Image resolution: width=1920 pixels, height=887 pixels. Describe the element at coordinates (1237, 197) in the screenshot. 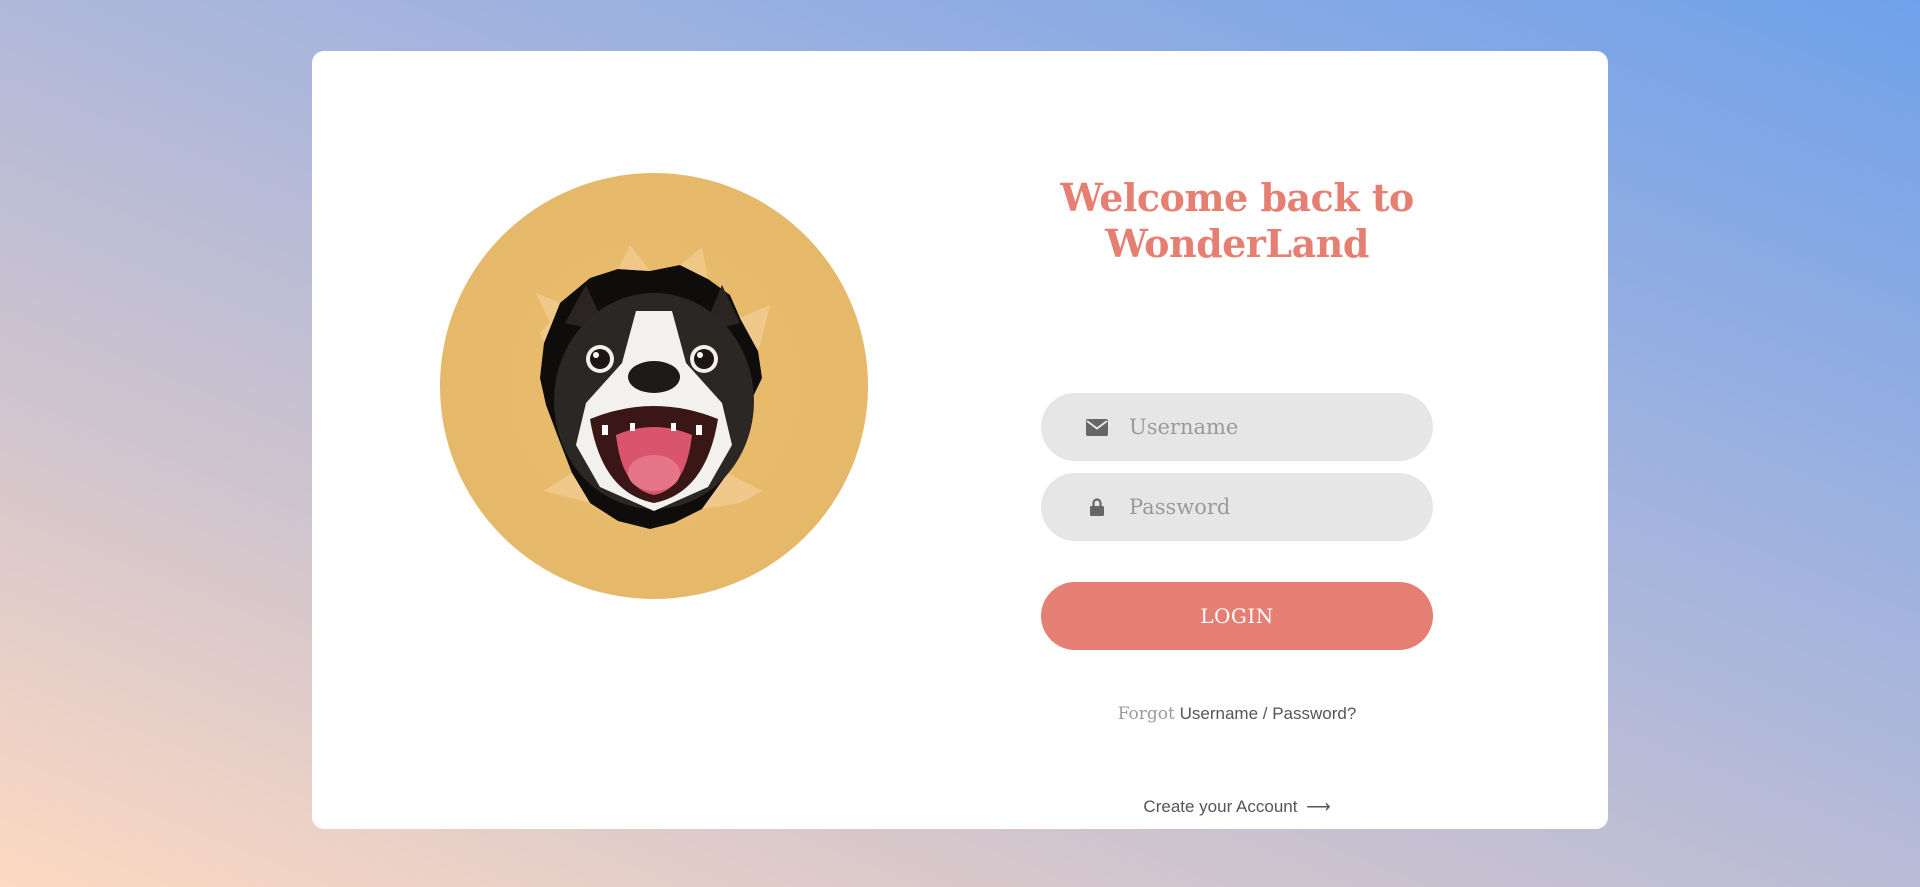

I see `title-line-1: Welcome back to` at that location.